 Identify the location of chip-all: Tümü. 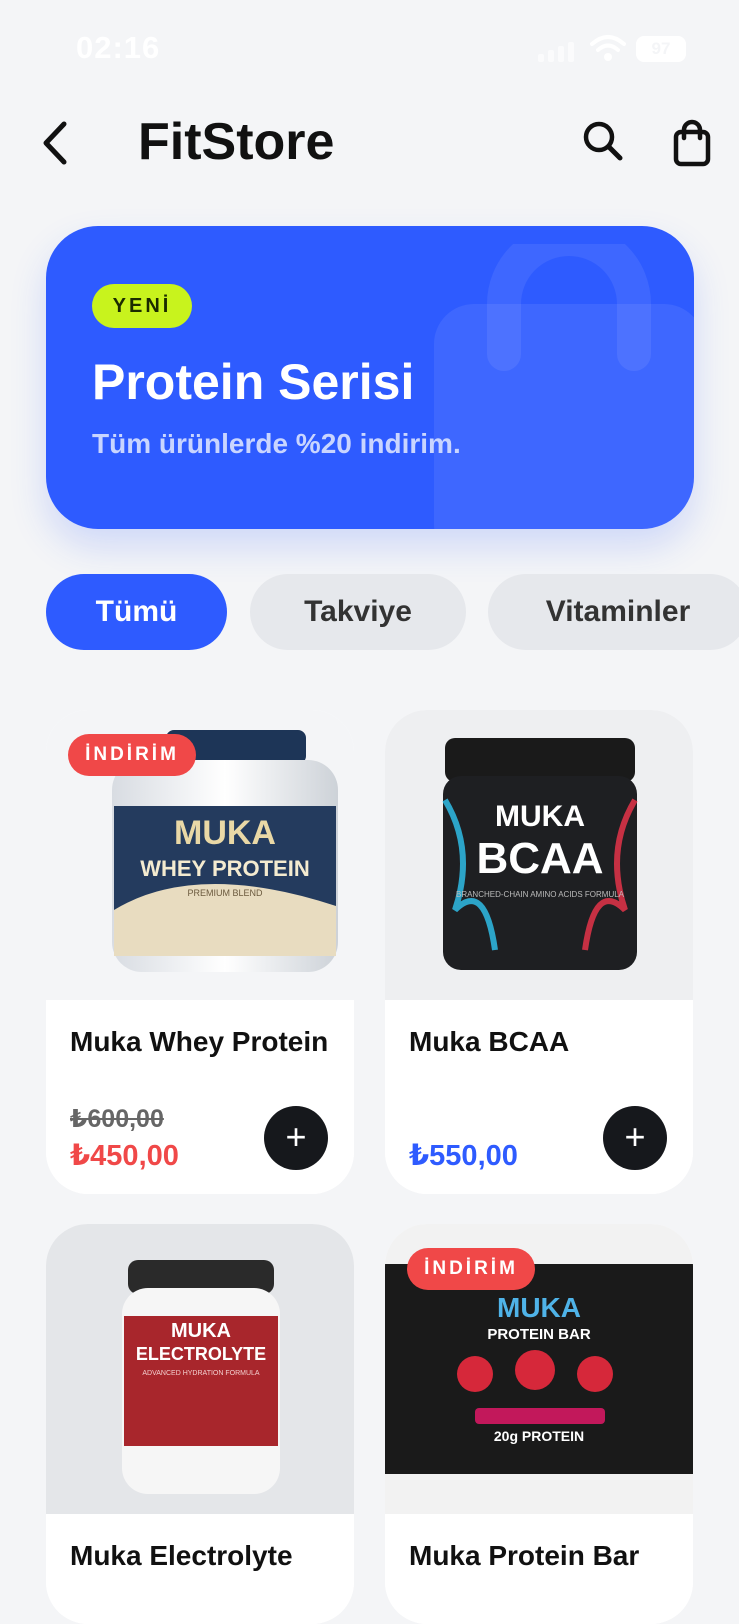
(136, 612).